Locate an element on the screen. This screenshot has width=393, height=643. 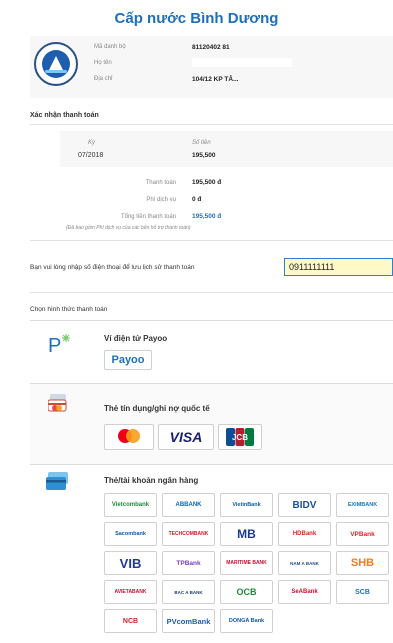
period-label: Kỳ is located at coordinates (92, 143).